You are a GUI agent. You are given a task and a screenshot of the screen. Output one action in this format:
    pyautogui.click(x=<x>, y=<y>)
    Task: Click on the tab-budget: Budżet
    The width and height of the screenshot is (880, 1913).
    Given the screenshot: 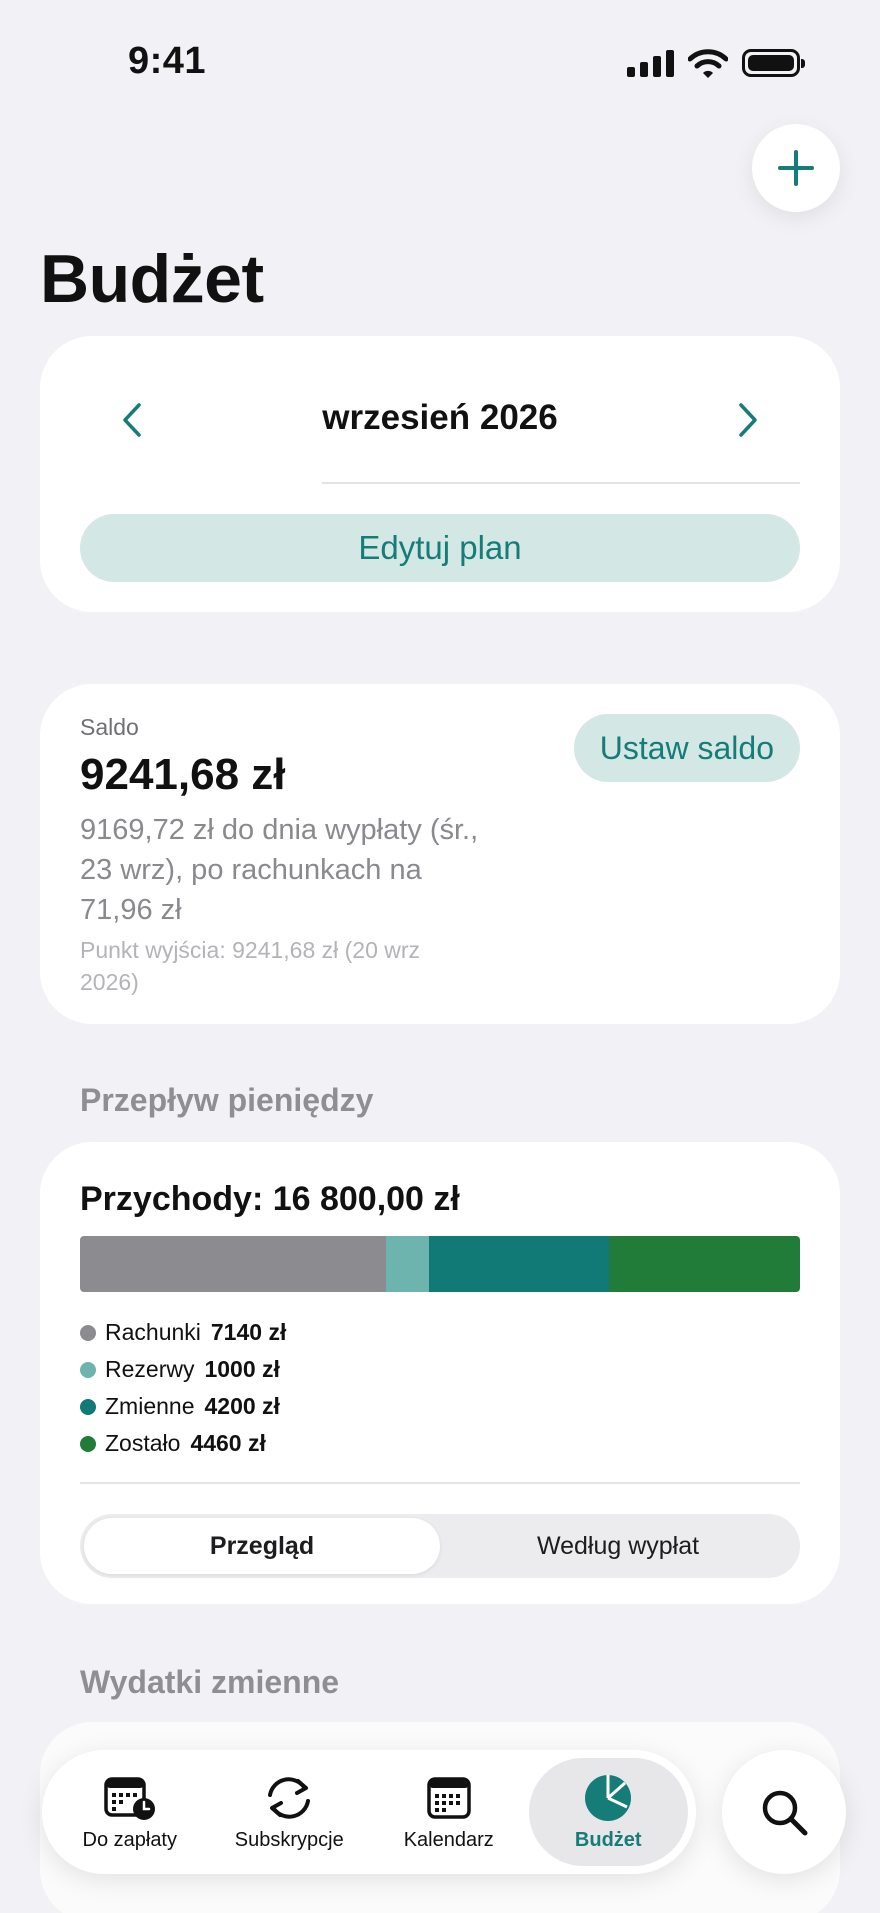 What is the action you would take?
    pyautogui.click(x=608, y=1812)
    